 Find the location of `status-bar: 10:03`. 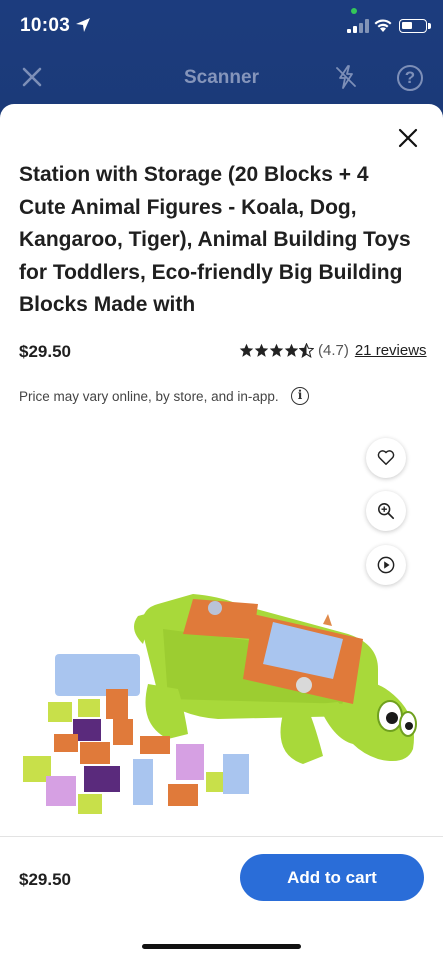

status-bar: 10:03 is located at coordinates (221, 26).